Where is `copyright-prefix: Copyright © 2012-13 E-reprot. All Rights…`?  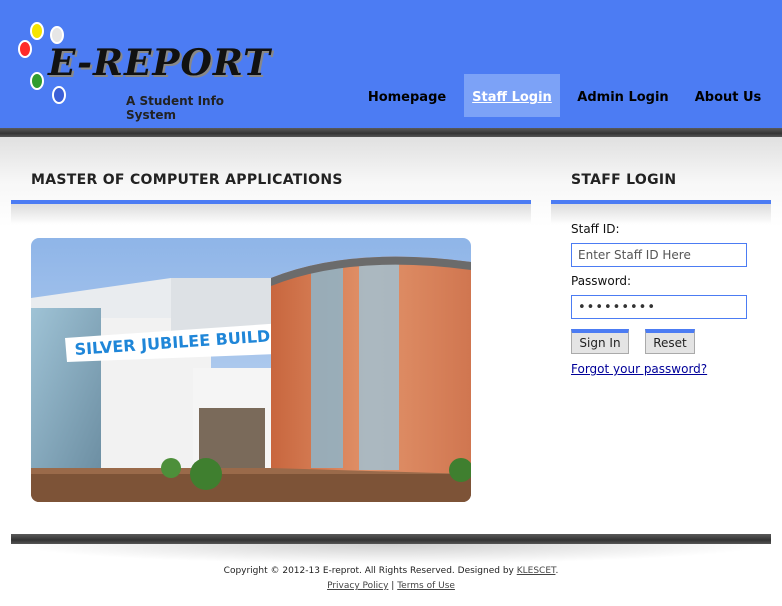
copyright-prefix: Copyright © 2012-13 E-reprot. All Rights… is located at coordinates (370, 571).